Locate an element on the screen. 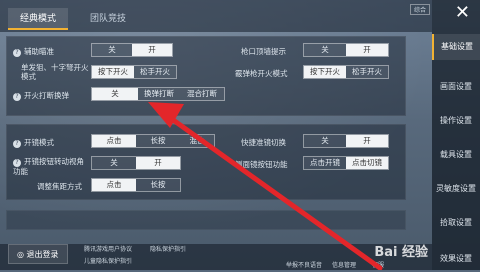 This screenshot has width=480, height=272. seg-aim-assist: 关 开 is located at coordinates (132, 50).